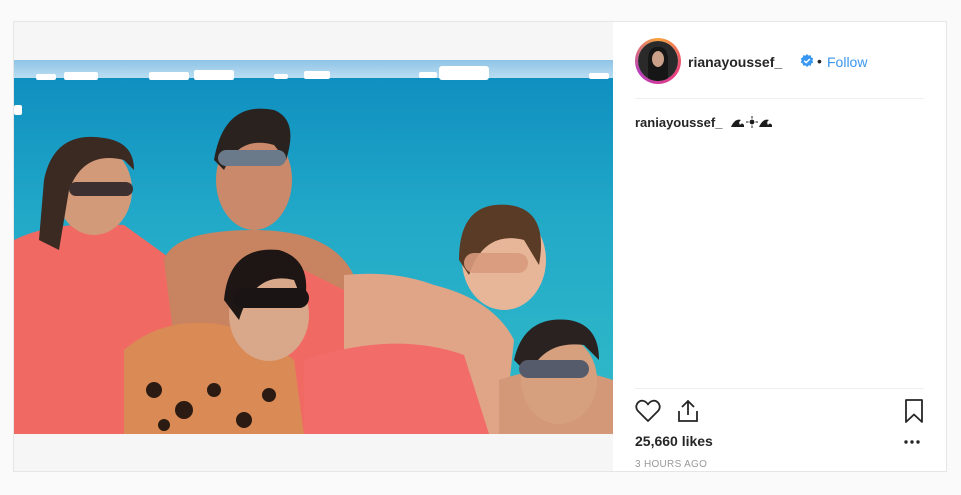  What do you see at coordinates (688, 411) in the screenshot?
I see `share-icon` at bounding box center [688, 411].